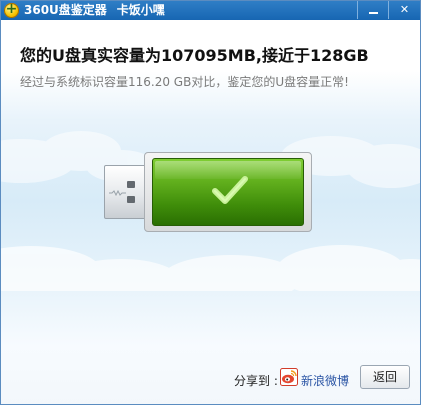 This screenshot has width=421, height=405. I want to click on result-headline: 您的U盘真实容量为107095MB,接近于128GB, so click(194, 55).